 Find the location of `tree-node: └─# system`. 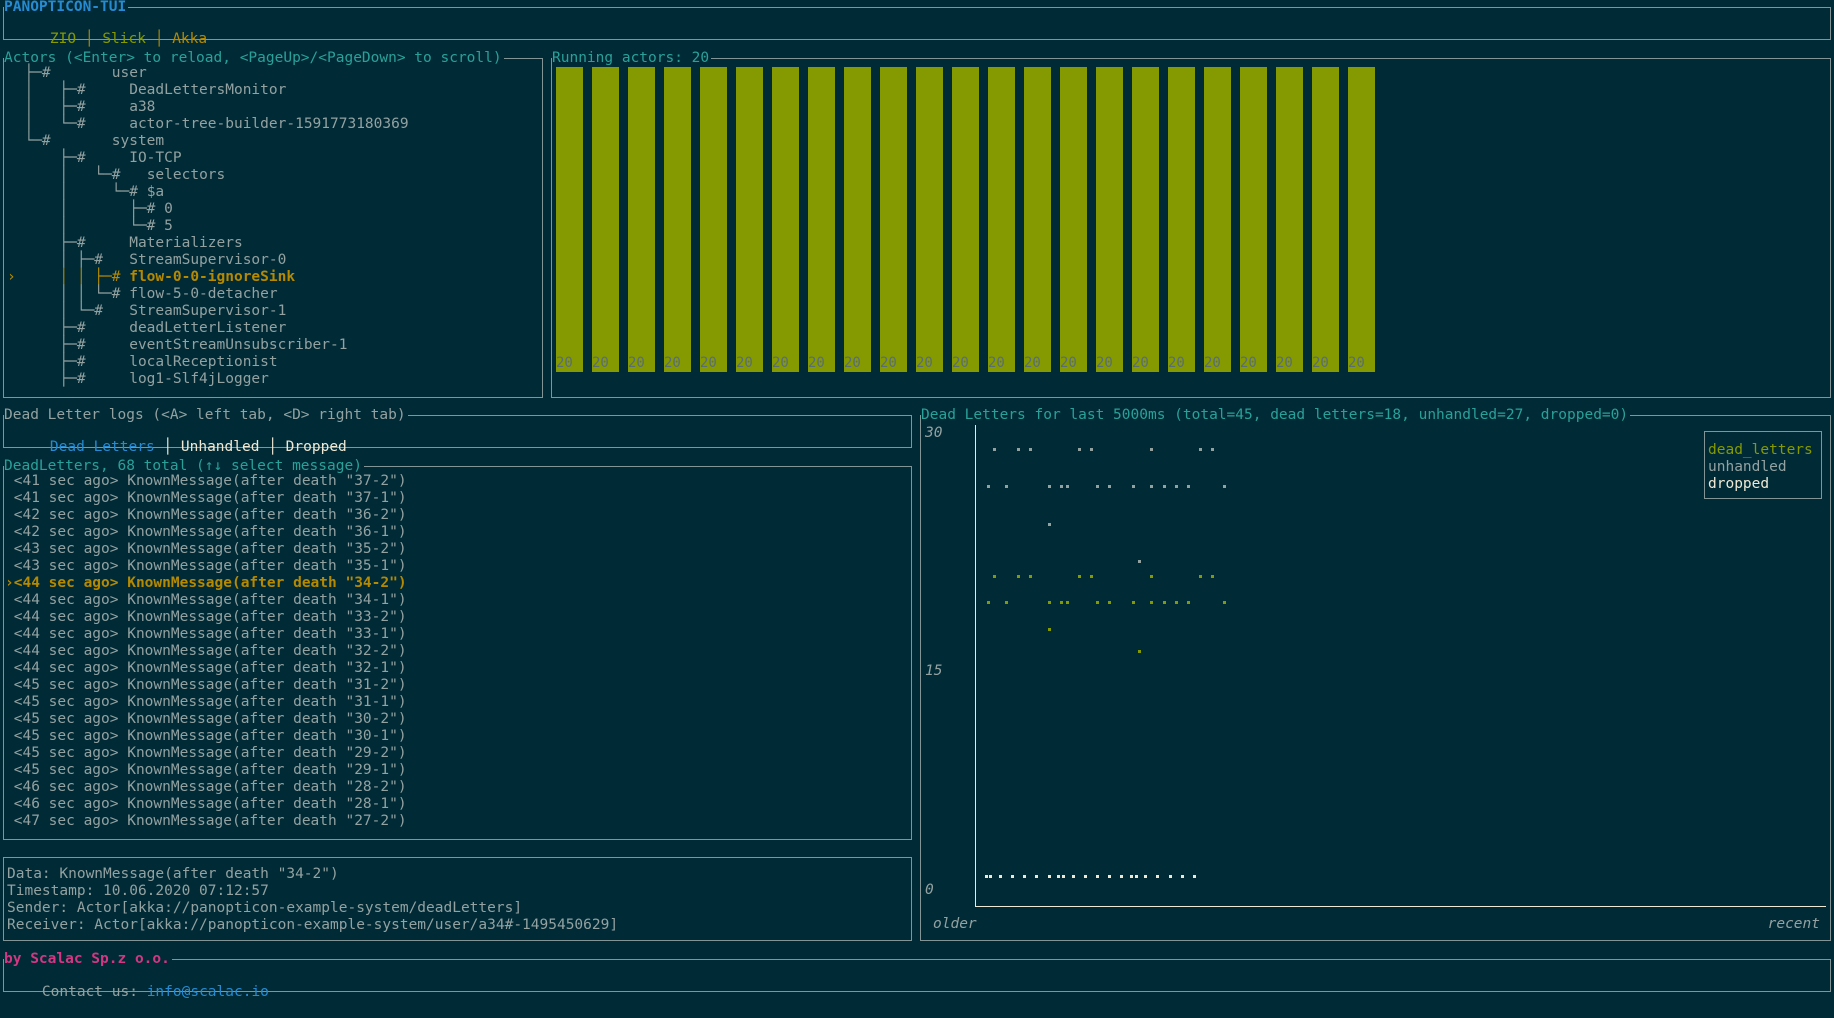

tree-node: └─# system is located at coordinates (85, 141).